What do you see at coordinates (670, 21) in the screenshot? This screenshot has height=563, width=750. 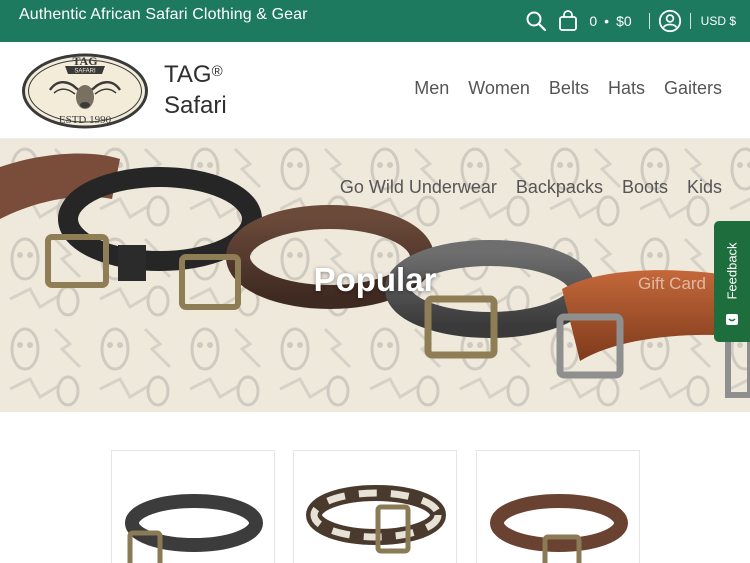 I see `account-icon` at bounding box center [670, 21].